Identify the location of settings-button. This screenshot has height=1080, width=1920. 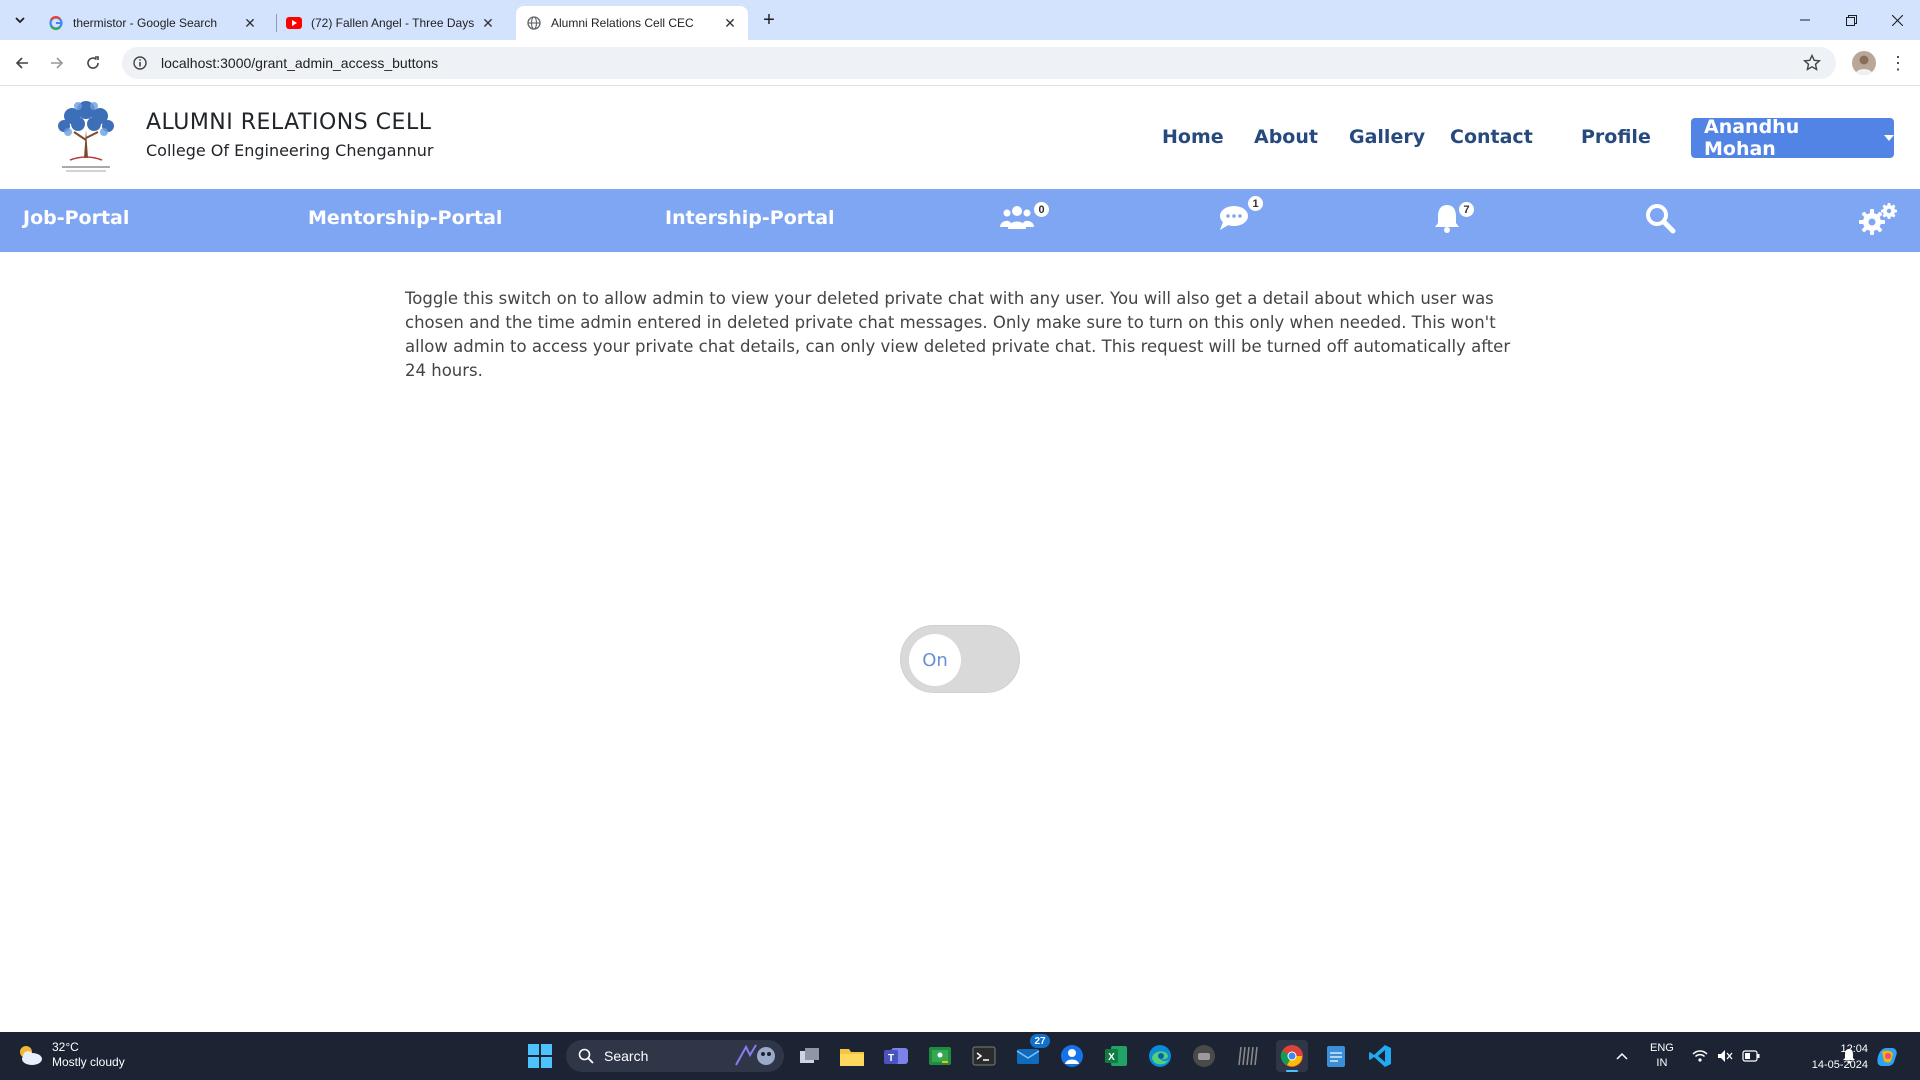
(1880, 220).